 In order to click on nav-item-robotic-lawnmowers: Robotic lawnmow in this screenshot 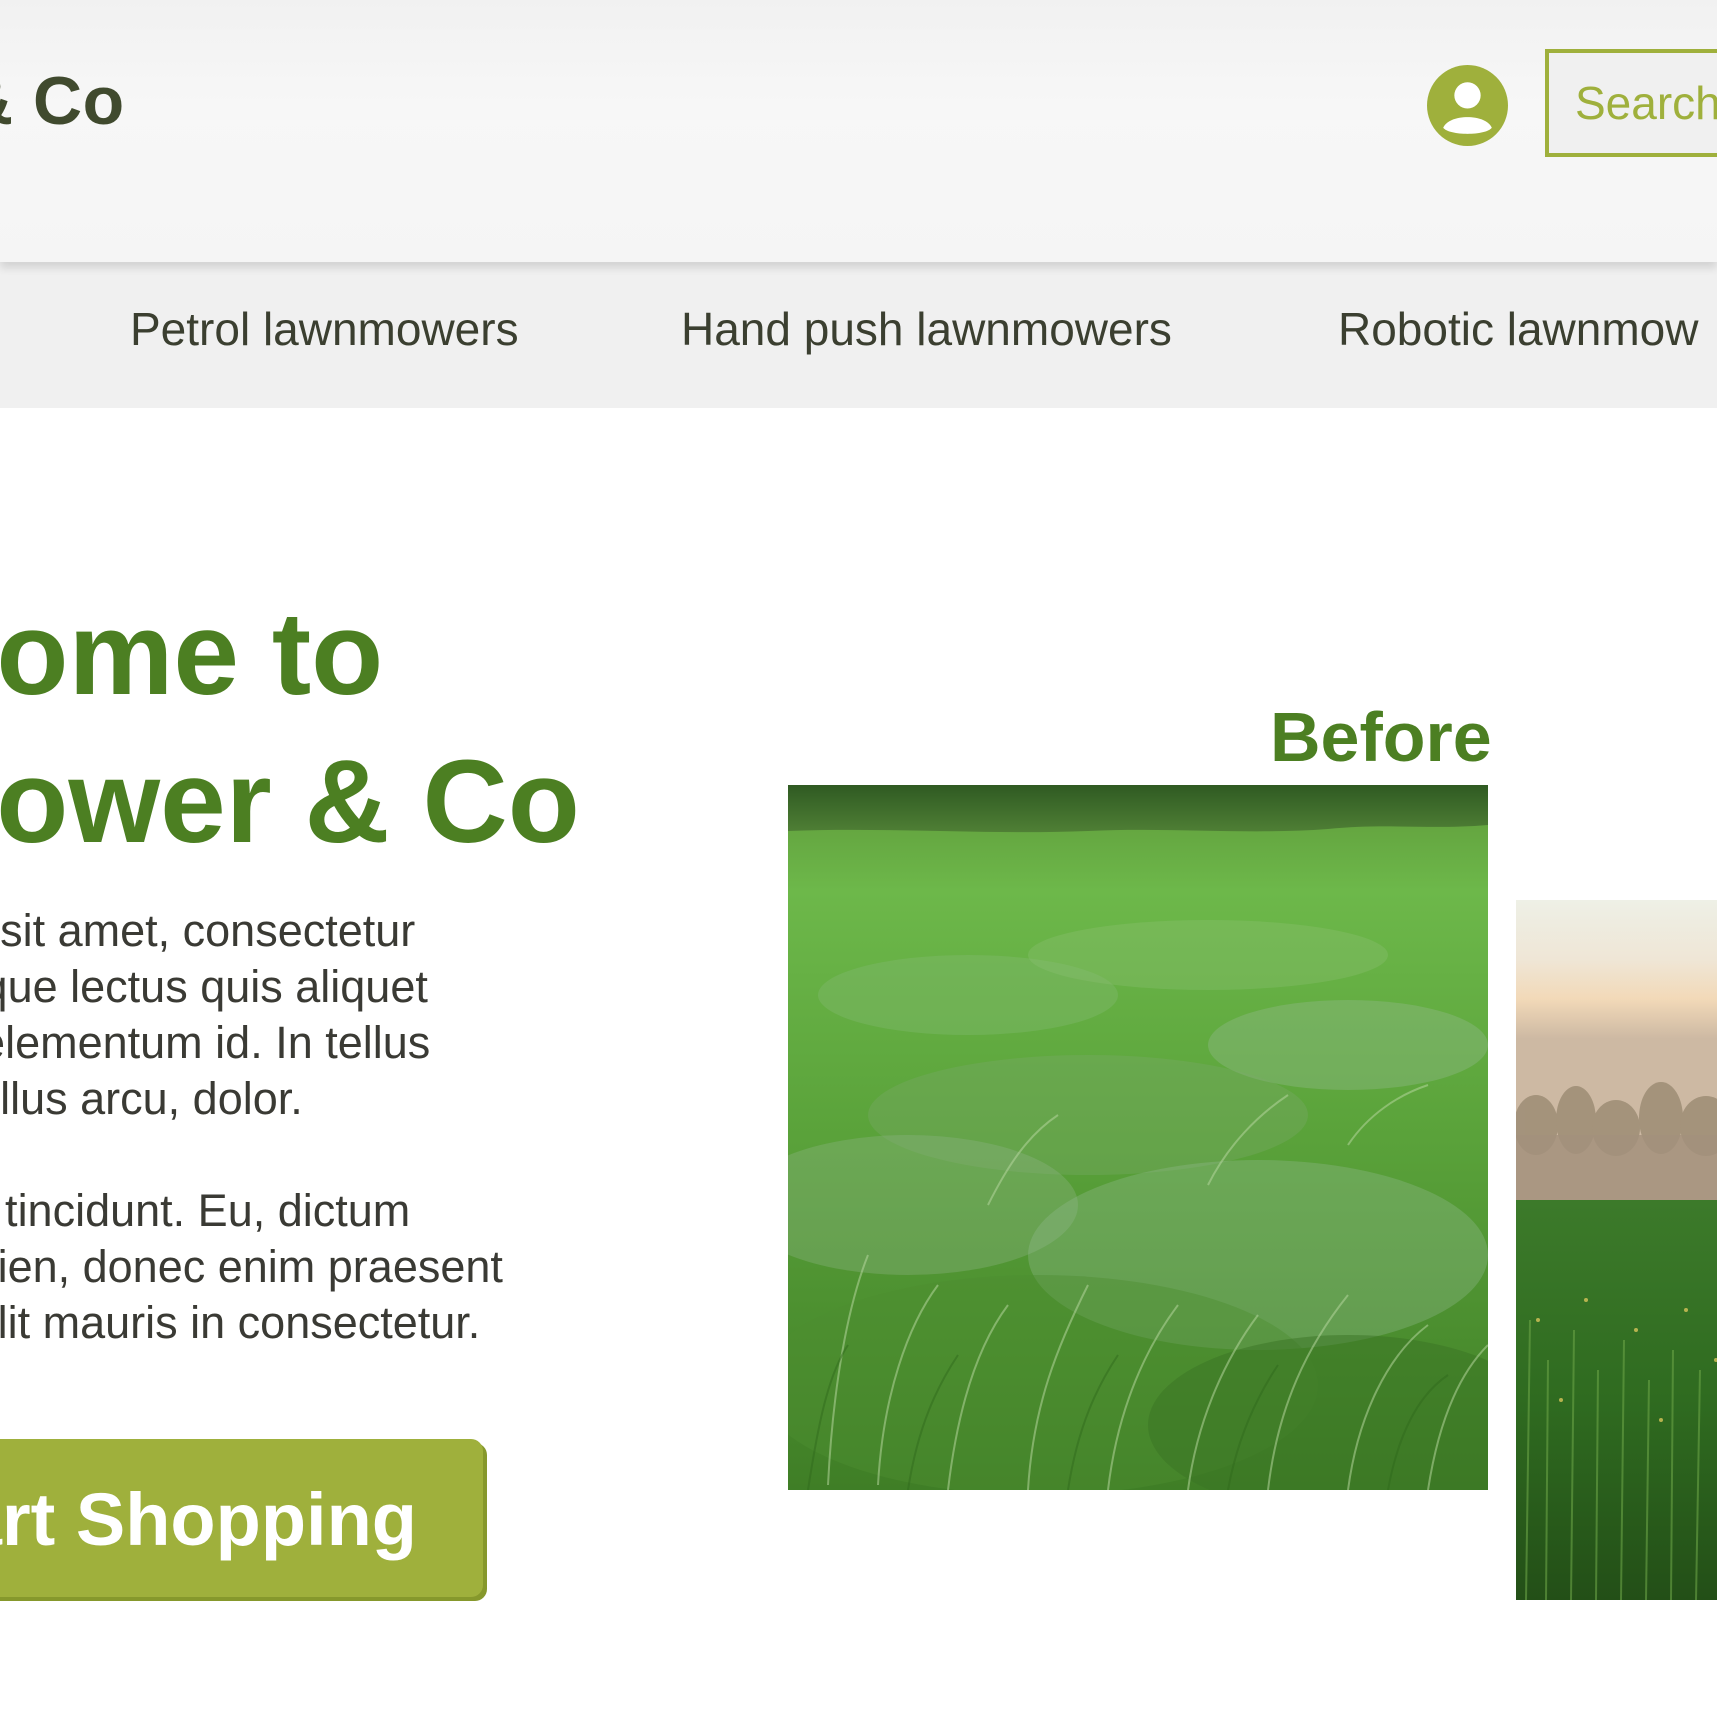, I will do `click(1518, 329)`.